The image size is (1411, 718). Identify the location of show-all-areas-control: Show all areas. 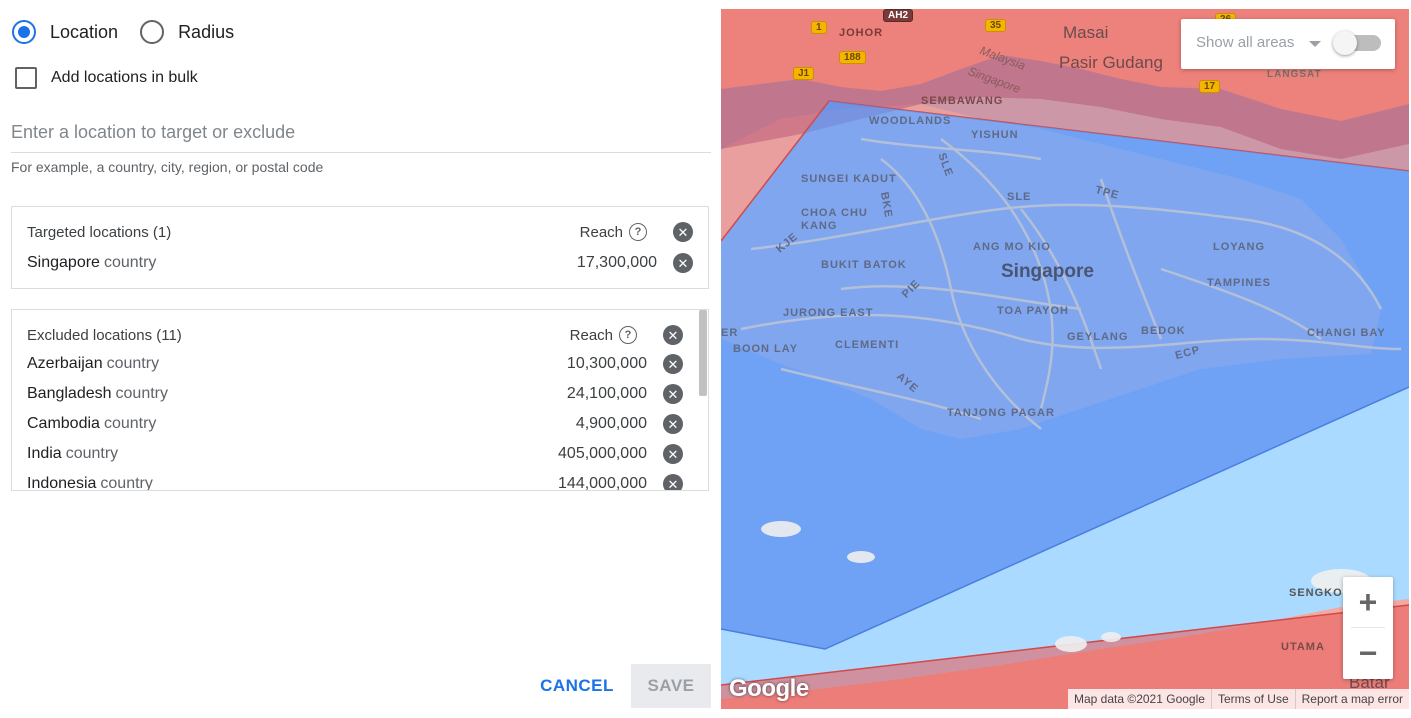
(1288, 44).